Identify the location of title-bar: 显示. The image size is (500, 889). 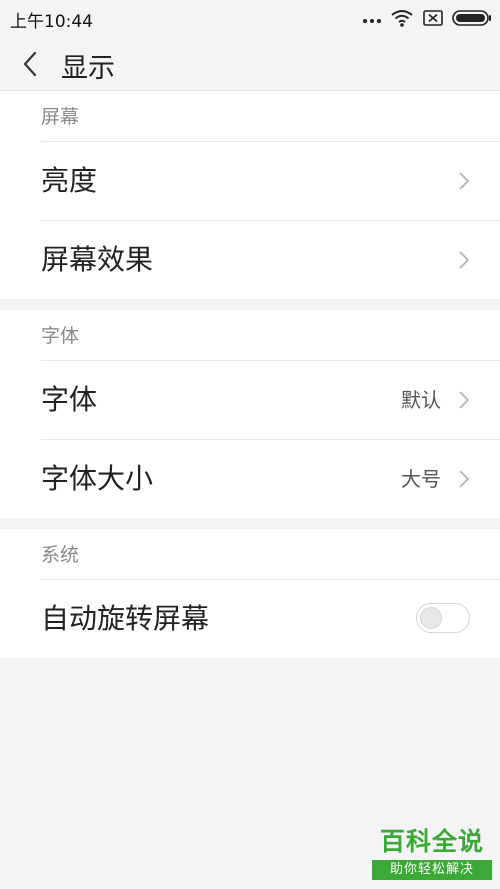
(250, 63).